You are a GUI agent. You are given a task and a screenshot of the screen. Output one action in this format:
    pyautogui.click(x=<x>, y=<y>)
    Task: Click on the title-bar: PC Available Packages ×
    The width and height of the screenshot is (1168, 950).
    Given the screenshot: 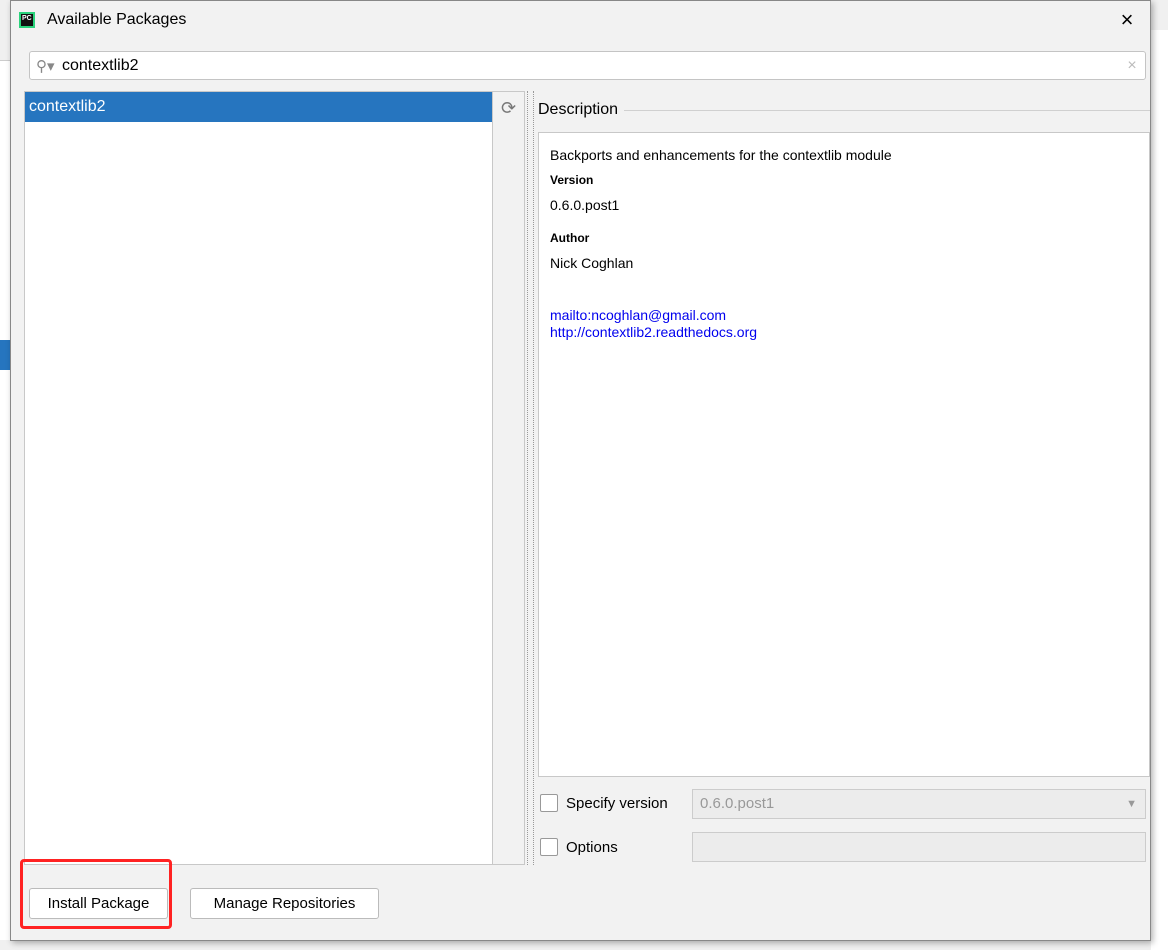 What is the action you would take?
    pyautogui.click(x=580, y=20)
    